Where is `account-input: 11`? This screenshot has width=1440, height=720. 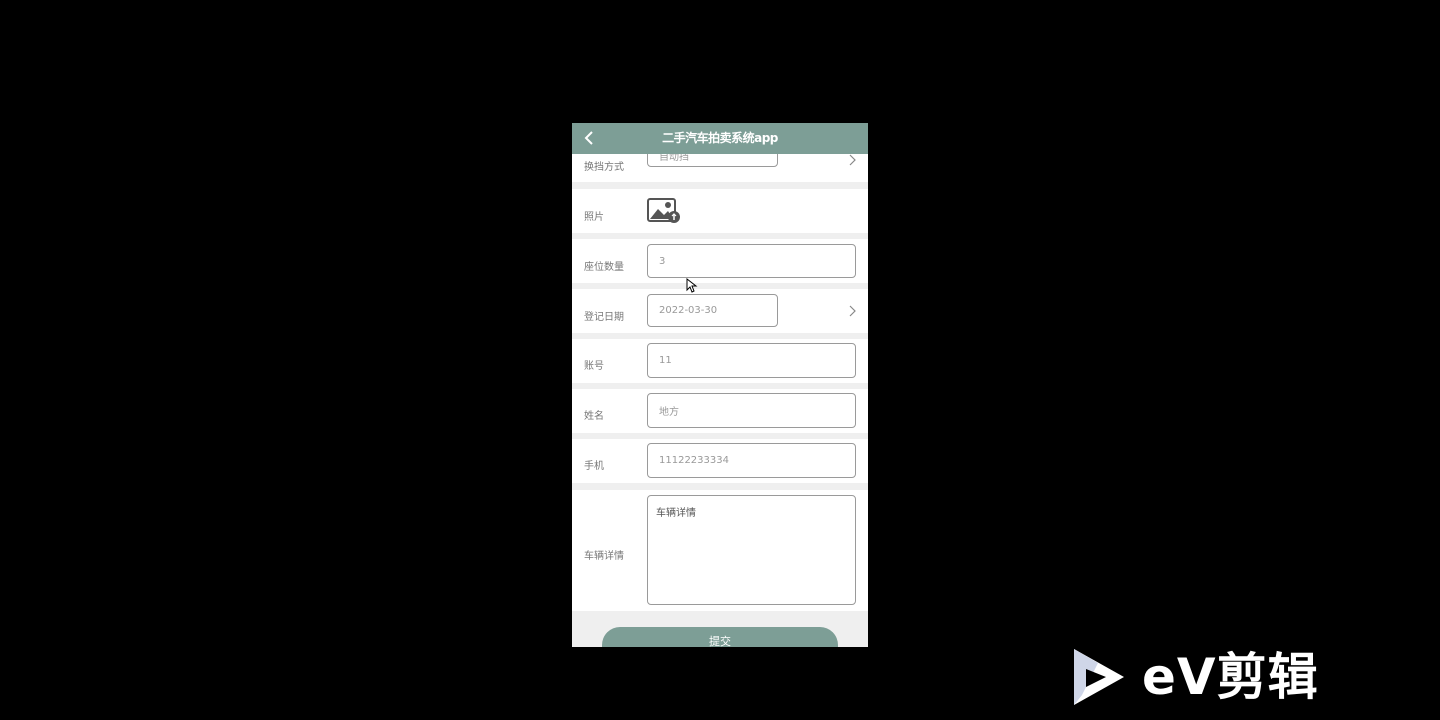 account-input: 11 is located at coordinates (751, 360).